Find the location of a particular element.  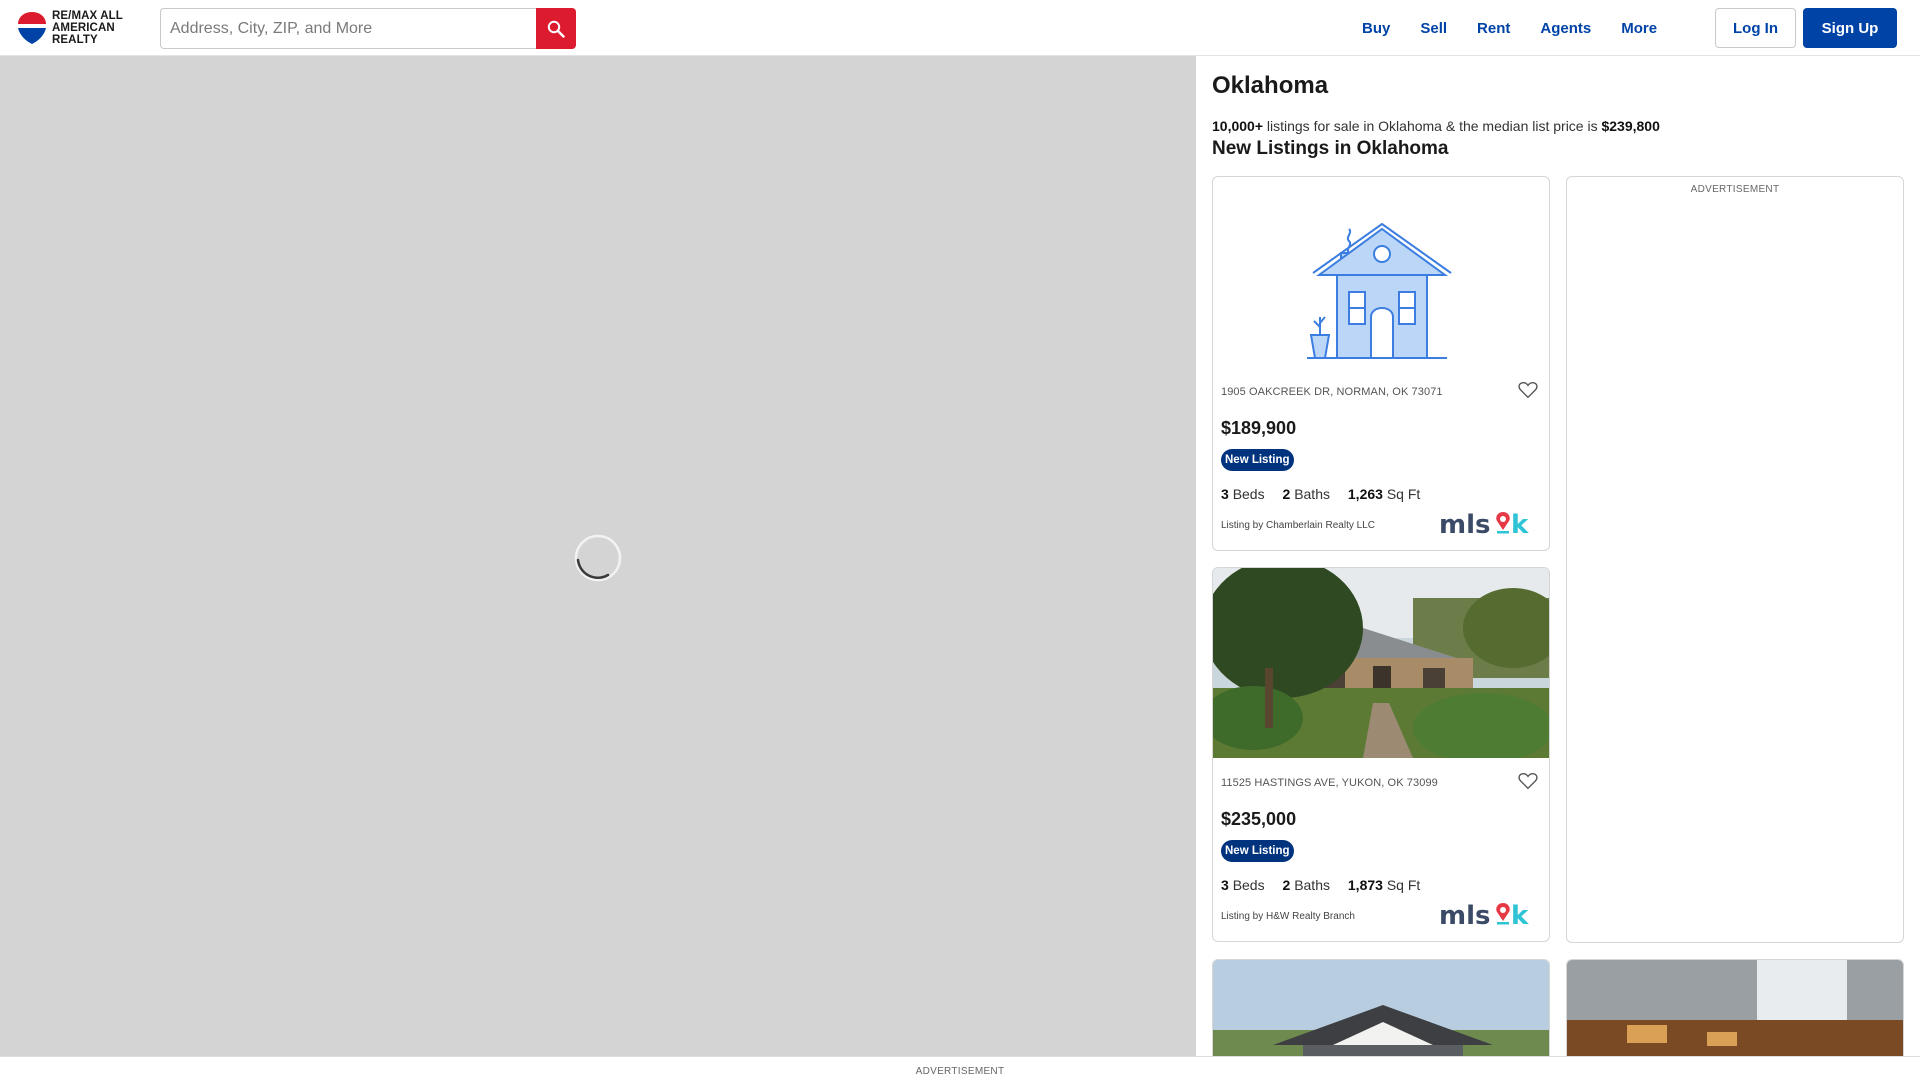

balloon-logo-icon is located at coordinates (32, 28).